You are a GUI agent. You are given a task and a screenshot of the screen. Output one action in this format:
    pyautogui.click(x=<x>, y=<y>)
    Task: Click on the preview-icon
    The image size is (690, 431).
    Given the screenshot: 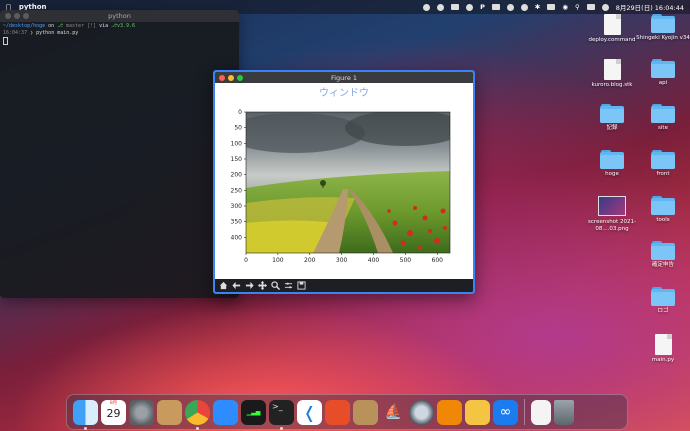 What is the action you would take?
    pyautogui.click(x=477, y=412)
    